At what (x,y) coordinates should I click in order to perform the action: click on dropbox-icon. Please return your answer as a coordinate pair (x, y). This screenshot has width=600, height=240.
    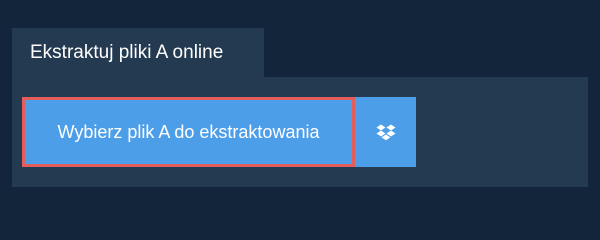
    Looking at the image, I should click on (386, 132).